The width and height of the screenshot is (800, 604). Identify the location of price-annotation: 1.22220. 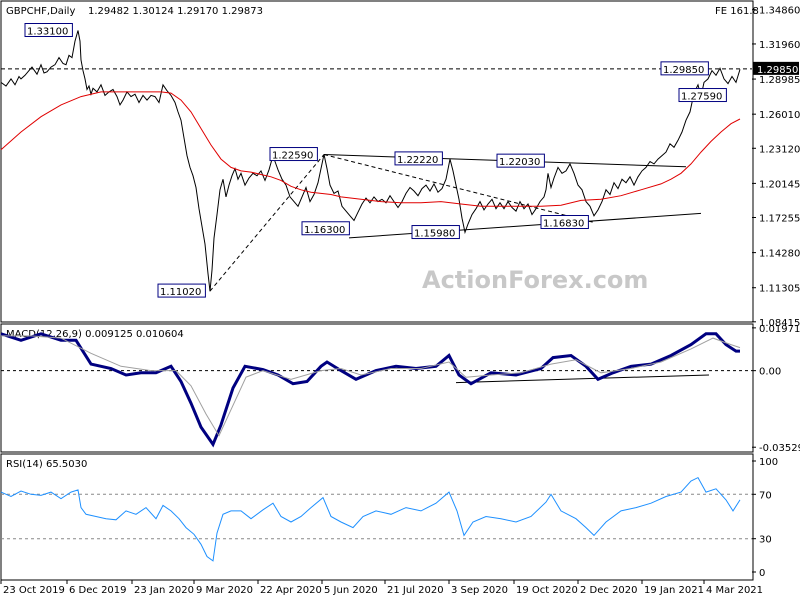
(418, 158).